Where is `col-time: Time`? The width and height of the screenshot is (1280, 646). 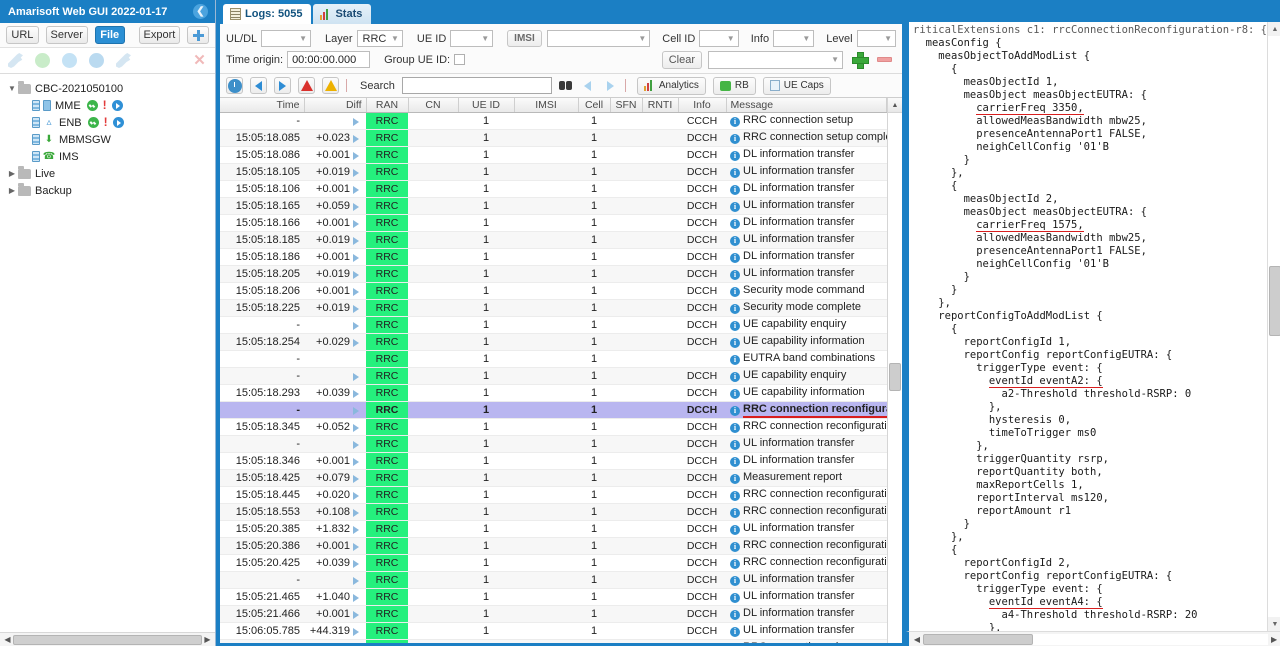
col-time: Time is located at coordinates (262, 105).